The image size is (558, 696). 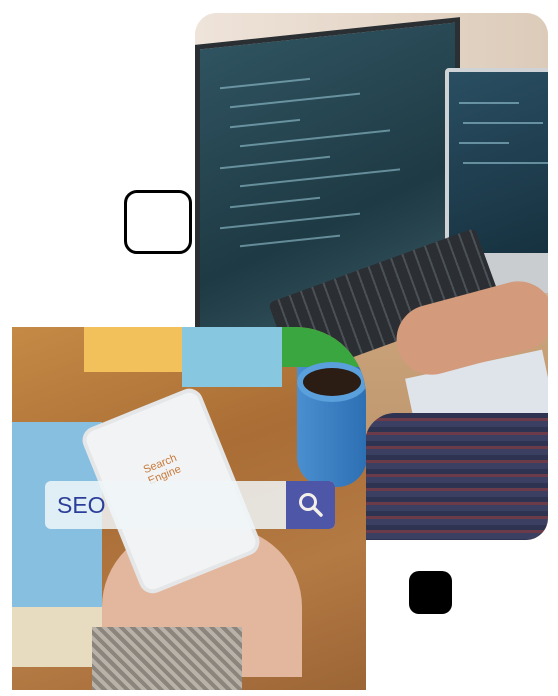 What do you see at coordinates (324, 347) in the screenshot?
I see `green-box` at bounding box center [324, 347].